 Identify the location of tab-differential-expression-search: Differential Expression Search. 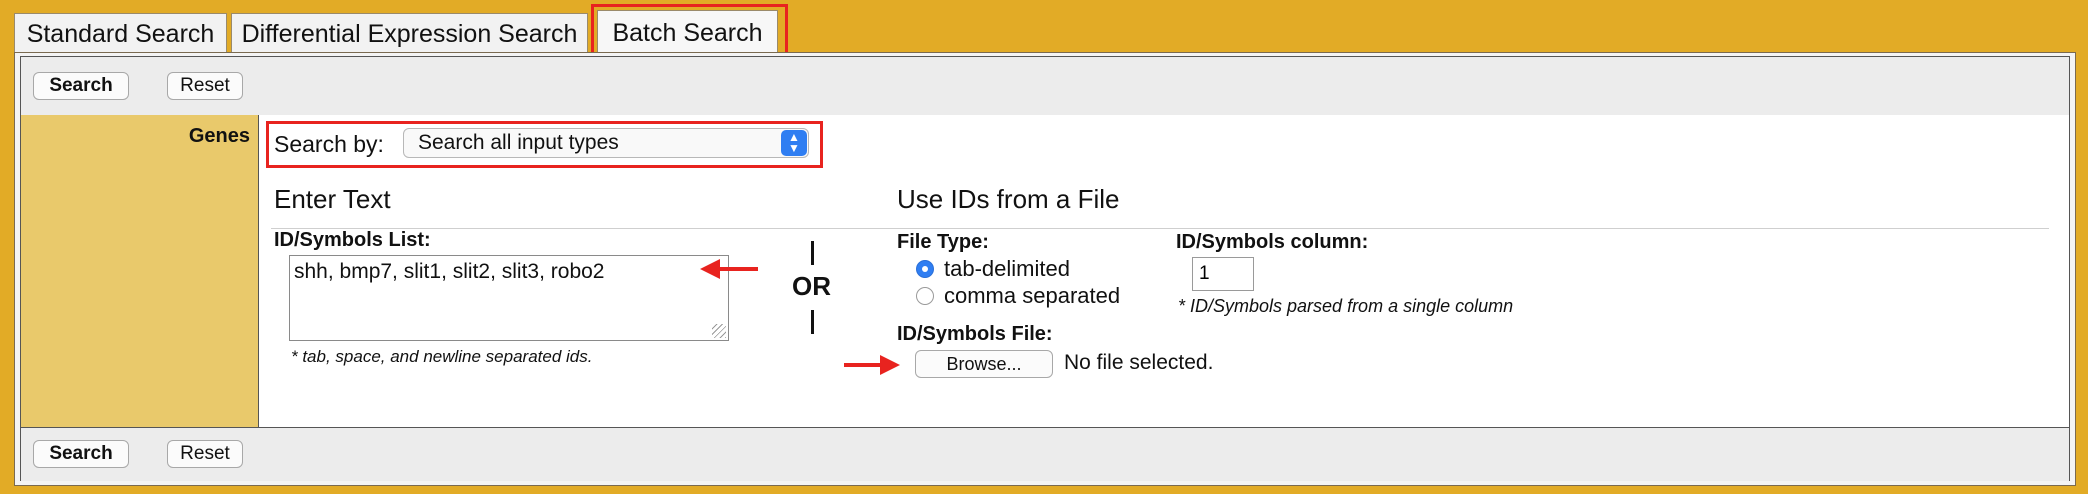
(409, 33).